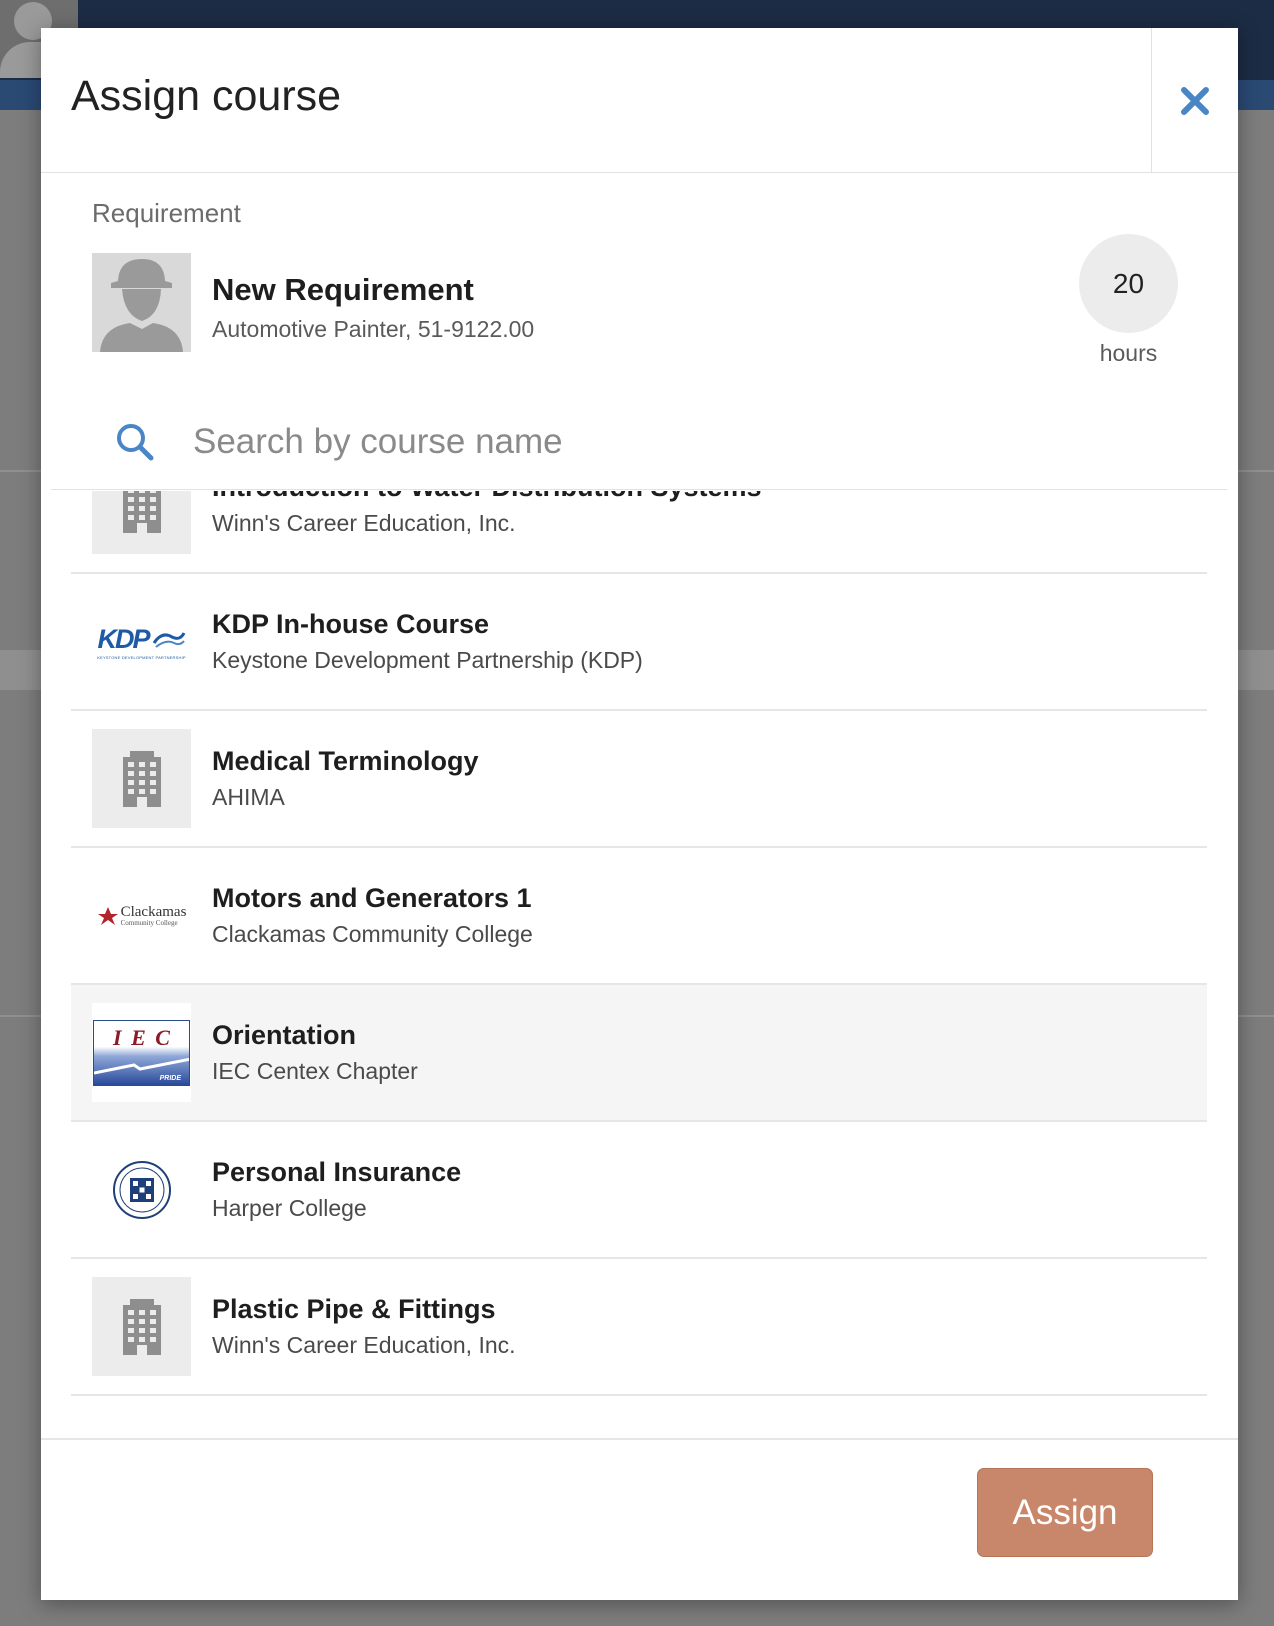  Describe the element at coordinates (1128, 353) in the screenshot. I see `hours-label: hours` at that location.